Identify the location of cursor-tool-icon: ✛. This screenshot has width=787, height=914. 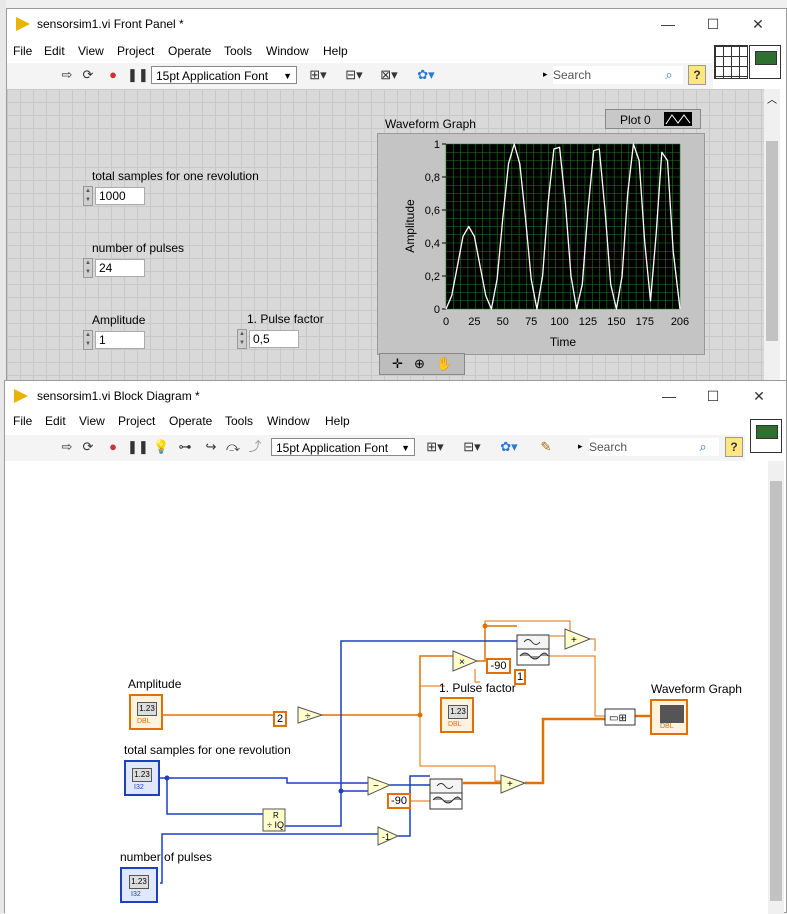
(397, 364).